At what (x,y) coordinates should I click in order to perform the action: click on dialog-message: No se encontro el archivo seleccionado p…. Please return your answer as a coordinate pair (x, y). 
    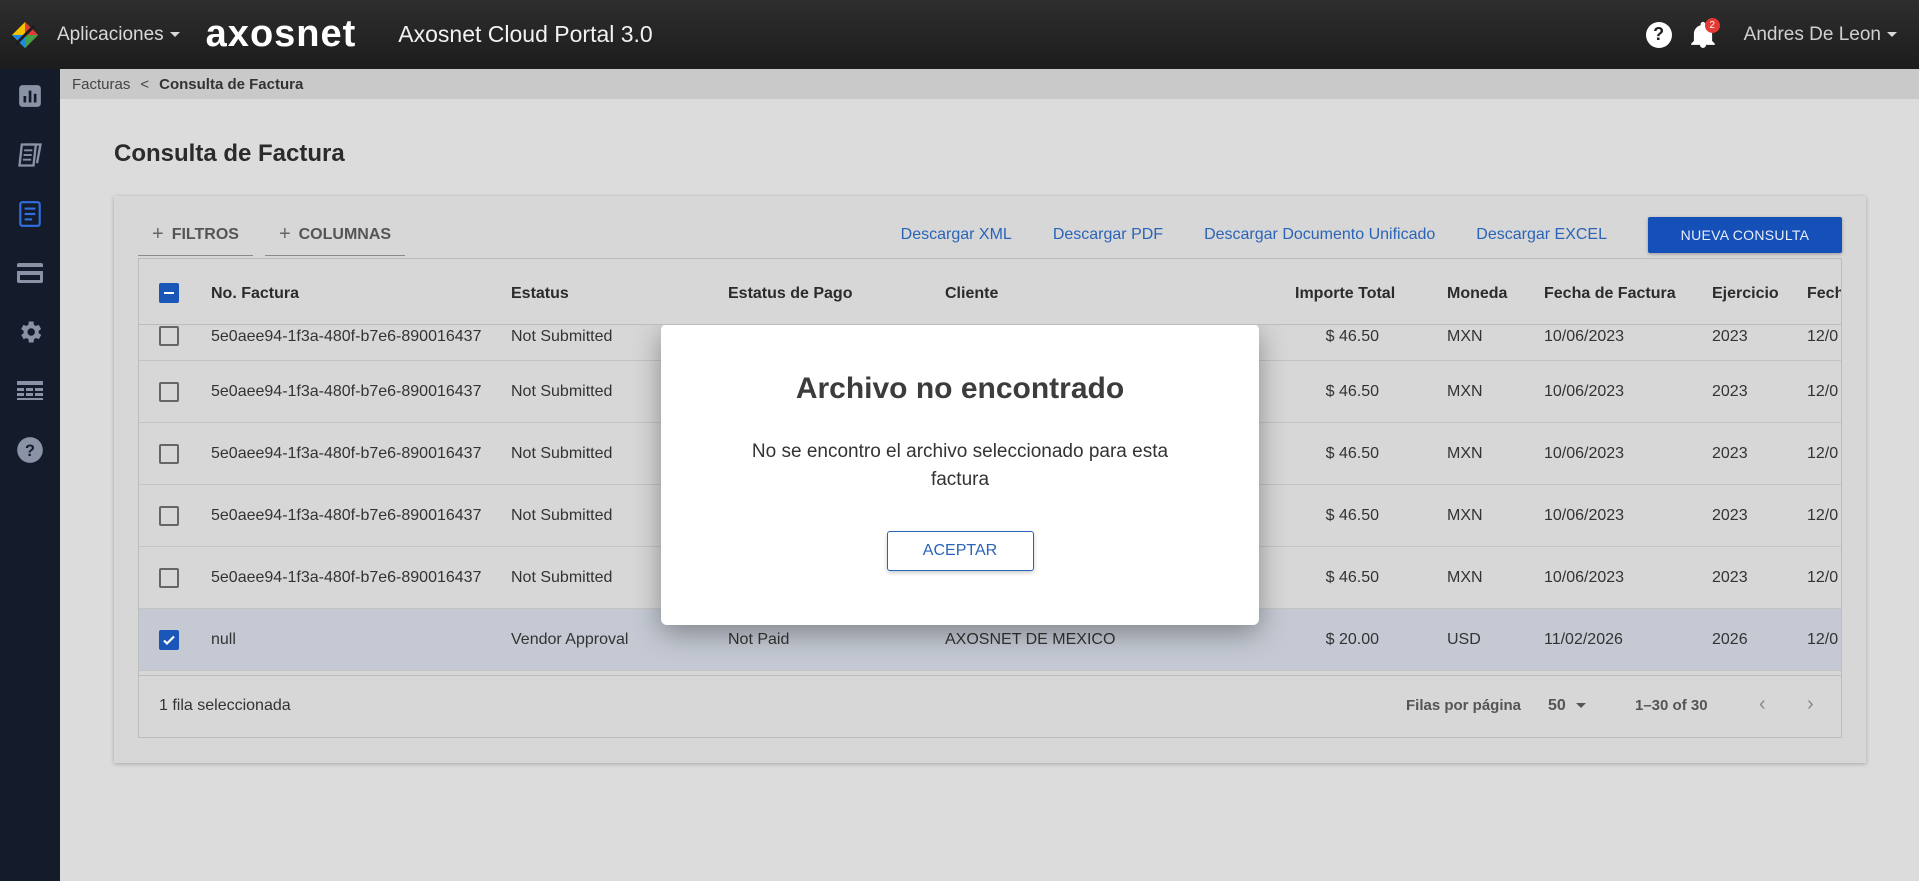
    Looking at the image, I should click on (960, 465).